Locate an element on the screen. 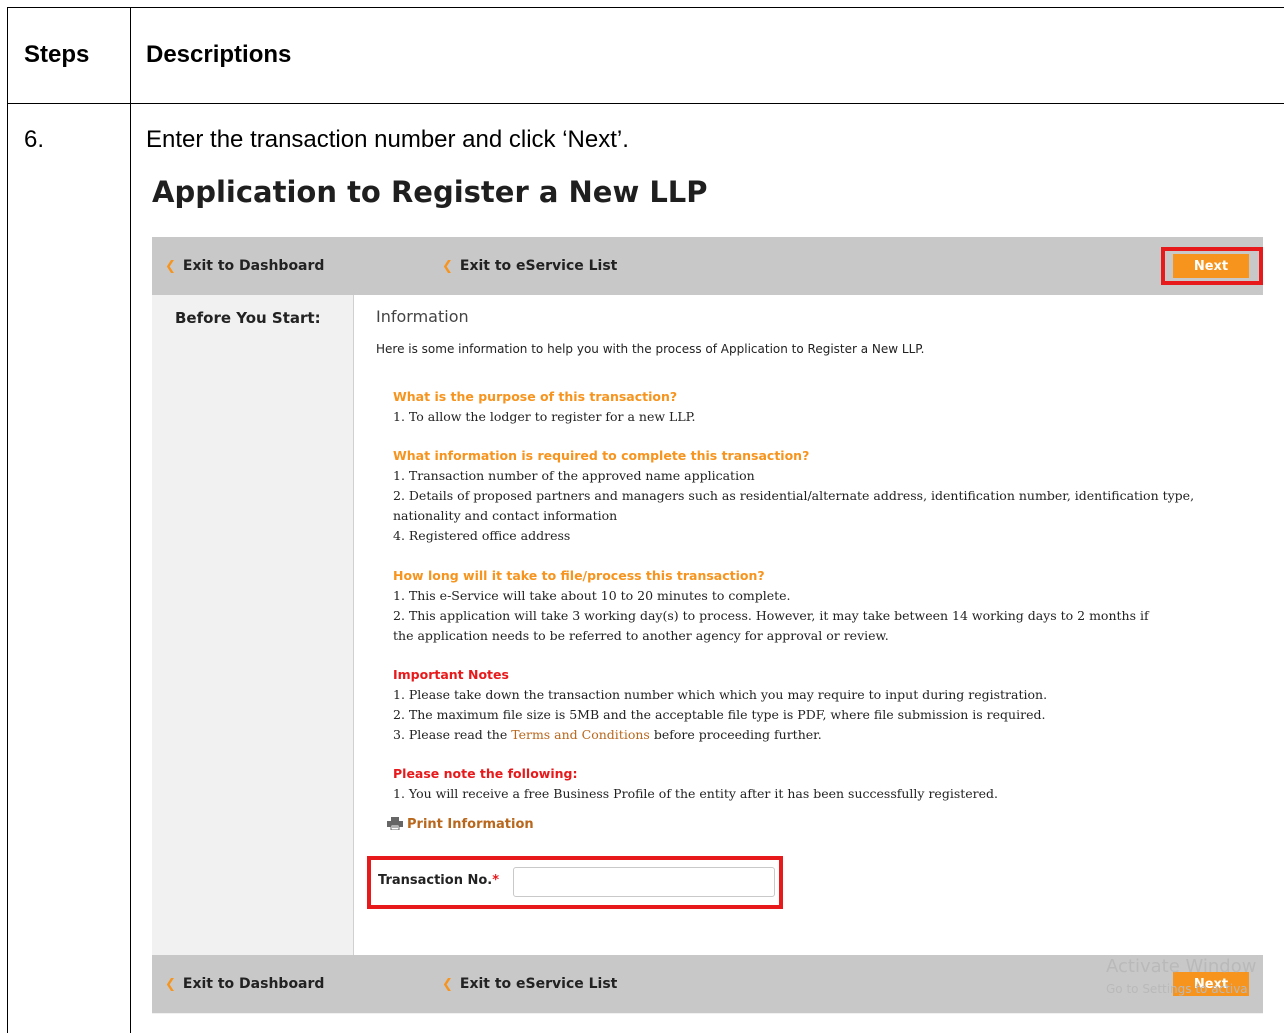 The image size is (1284, 1033). sidebar: Before You Start: is located at coordinates (252, 625).